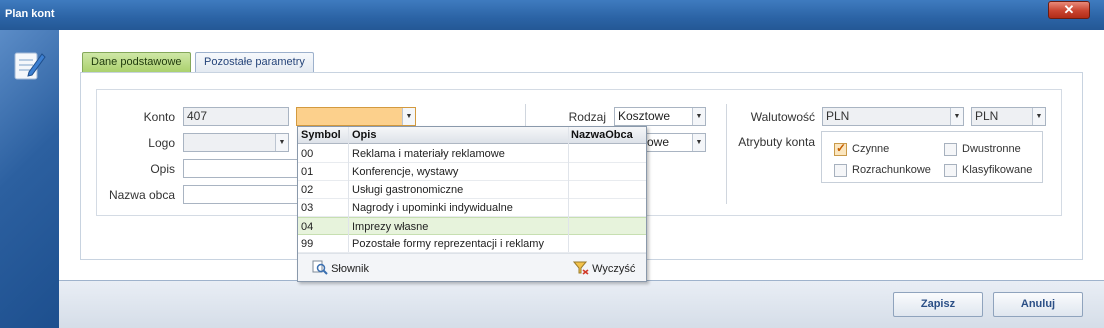 The width and height of the screenshot is (1104, 328). I want to click on waluta1-value: PLN, so click(838, 116).